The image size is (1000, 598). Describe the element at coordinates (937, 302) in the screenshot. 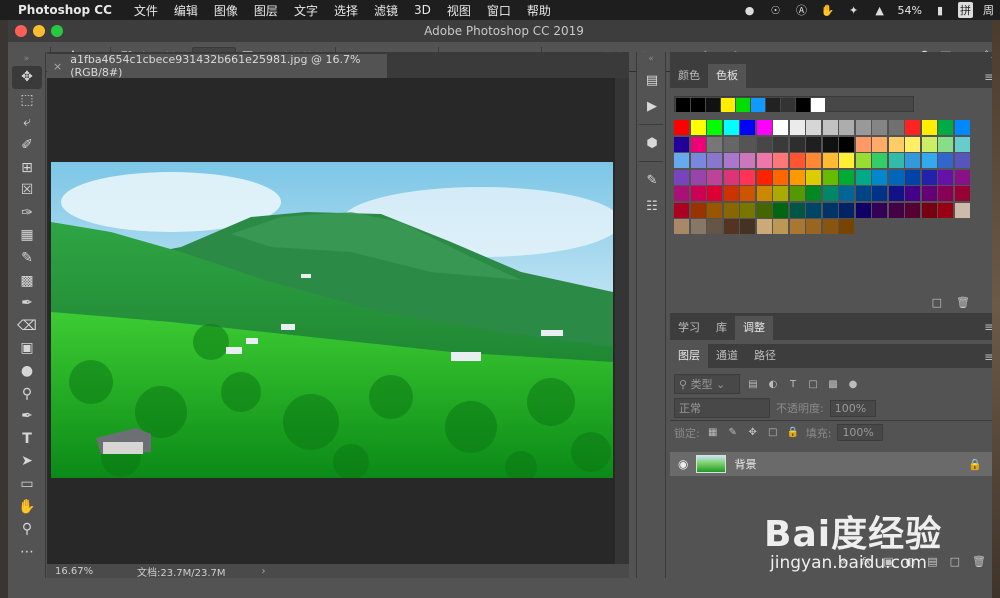

I see `new-swatch-icon: □` at that location.